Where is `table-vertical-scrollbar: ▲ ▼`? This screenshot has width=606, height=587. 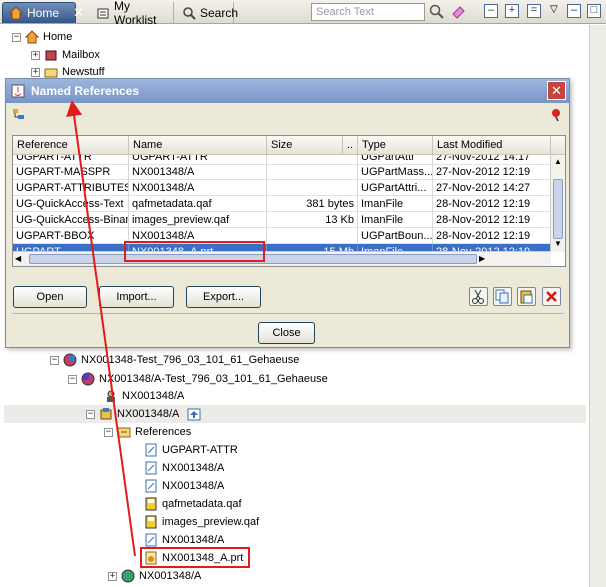 table-vertical-scrollbar: ▲ ▼ is located at coordinates (557, 203).